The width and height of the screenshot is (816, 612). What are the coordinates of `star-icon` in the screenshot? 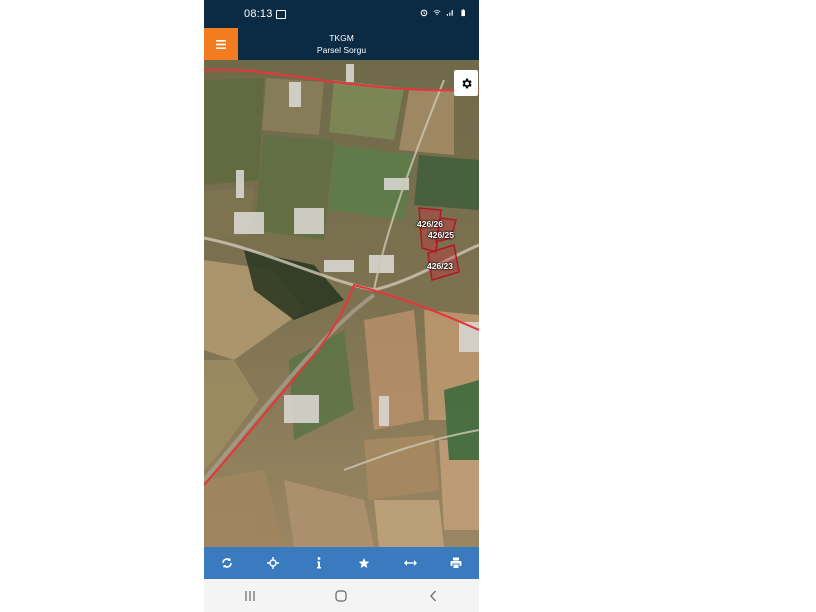 It's located at (364, 563).